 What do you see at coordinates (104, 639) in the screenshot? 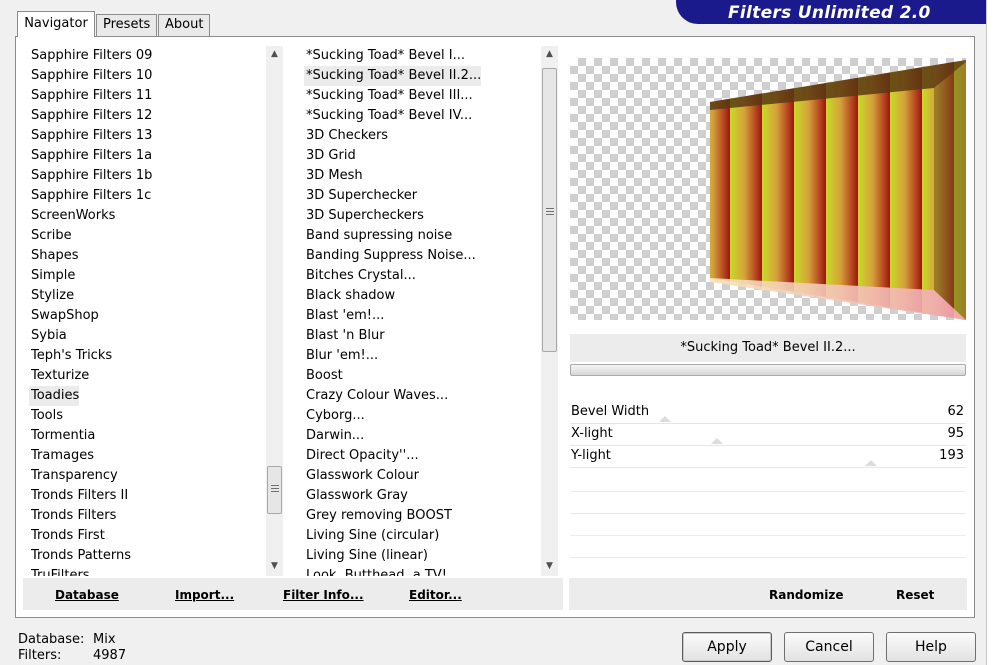
I see `database-value: Mix` at bounding box center [104, 639].